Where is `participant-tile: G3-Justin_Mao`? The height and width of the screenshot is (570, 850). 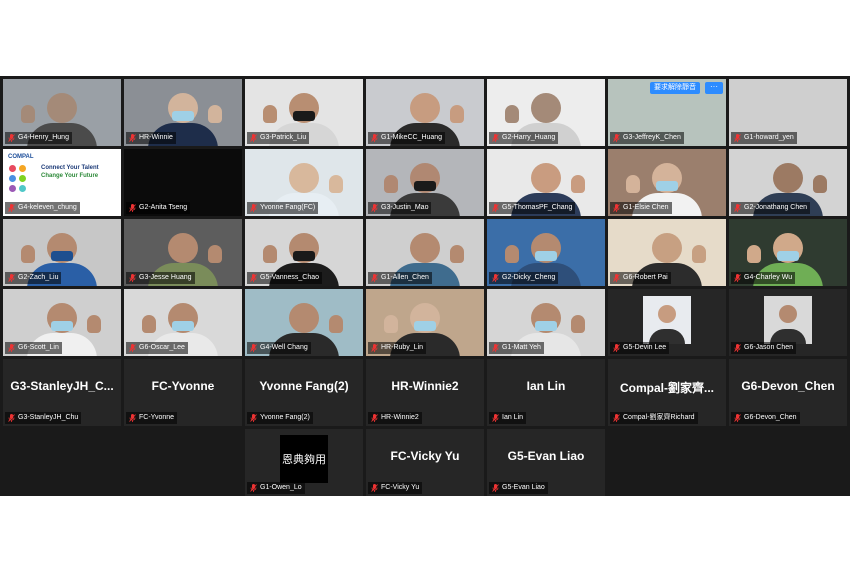 participant-tile: G3-Justin_Mao is located at coordinates (425, 182).